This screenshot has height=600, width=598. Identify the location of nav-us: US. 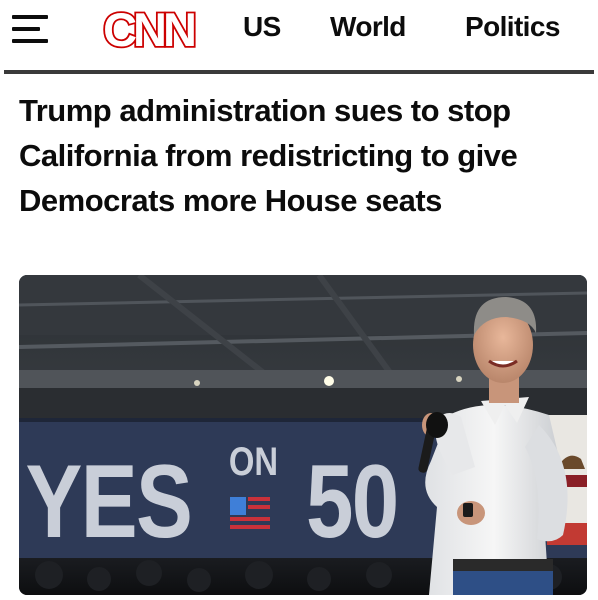
(262, 27).